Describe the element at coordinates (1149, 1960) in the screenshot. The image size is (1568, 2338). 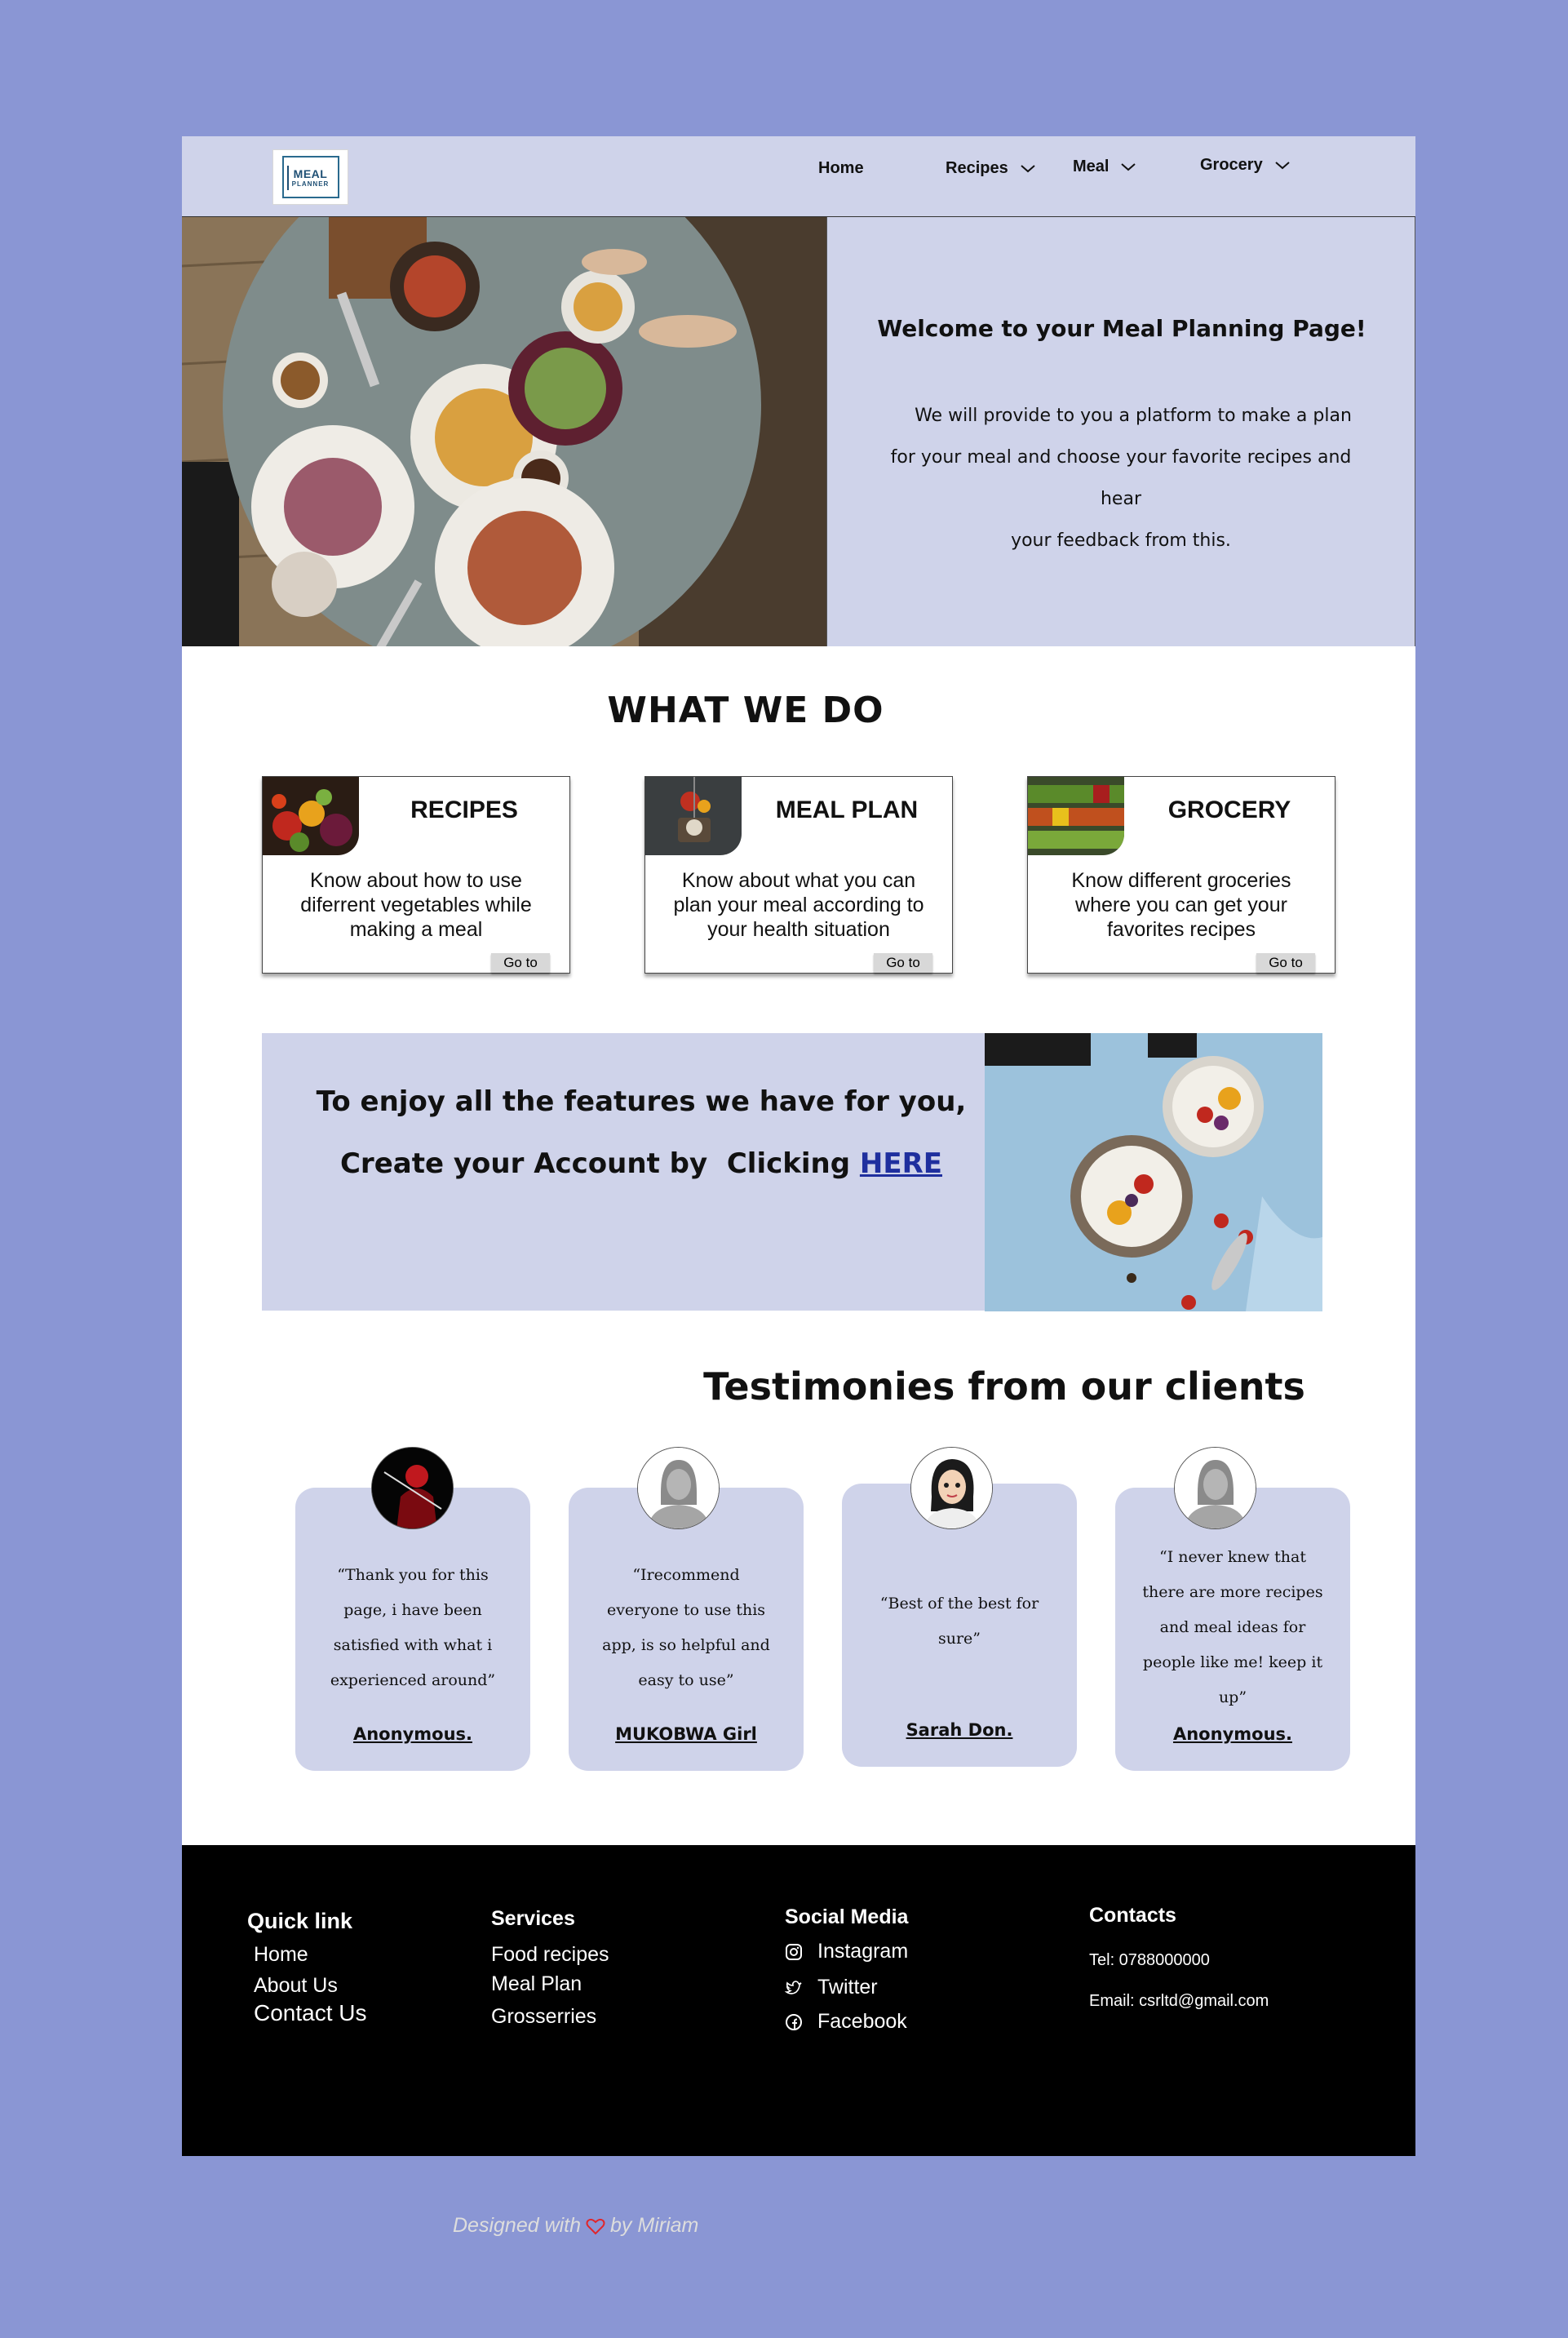
I see `footer-contact-tel: Tel: 0788000000` at that location.